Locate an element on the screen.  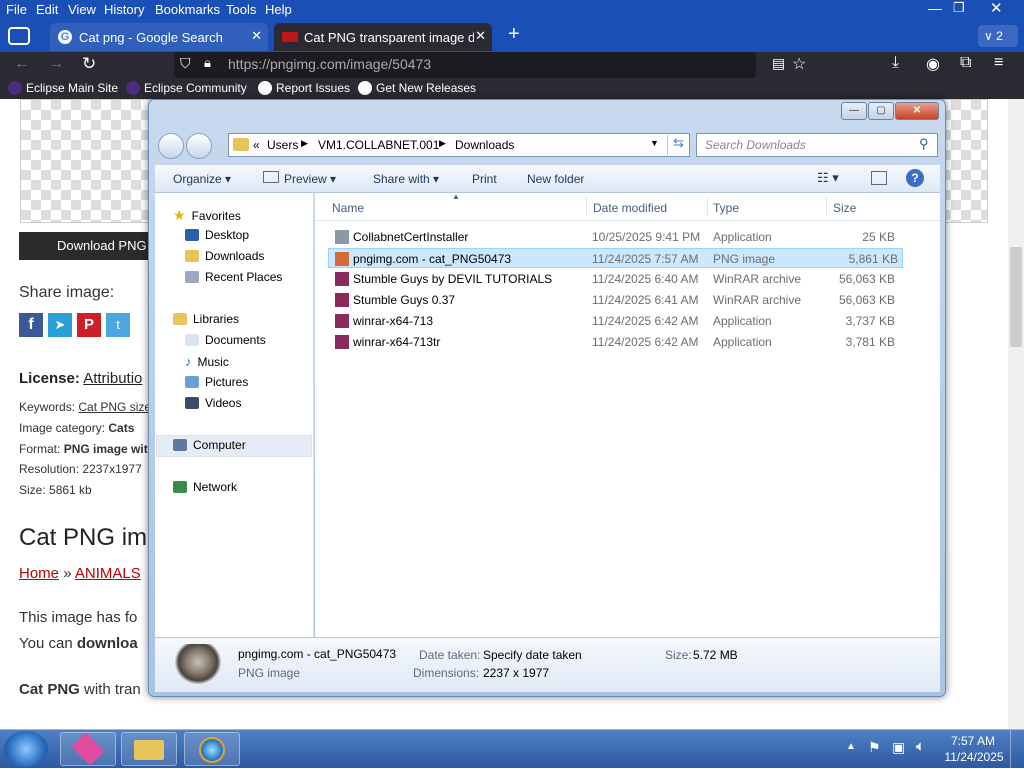
bookmark-eclipse-main: Eclipse Main Site is located at coordinates (63, 88).